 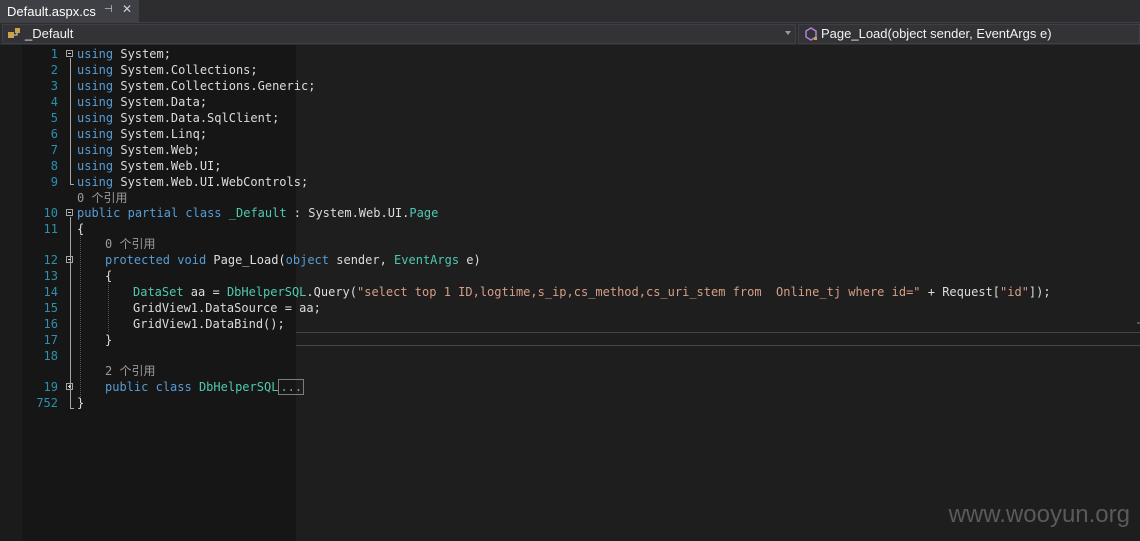 What do you see at coordinates (81, 403) in the screenshot?
I see `code-line-752: }` at bounding box center [81, 403].